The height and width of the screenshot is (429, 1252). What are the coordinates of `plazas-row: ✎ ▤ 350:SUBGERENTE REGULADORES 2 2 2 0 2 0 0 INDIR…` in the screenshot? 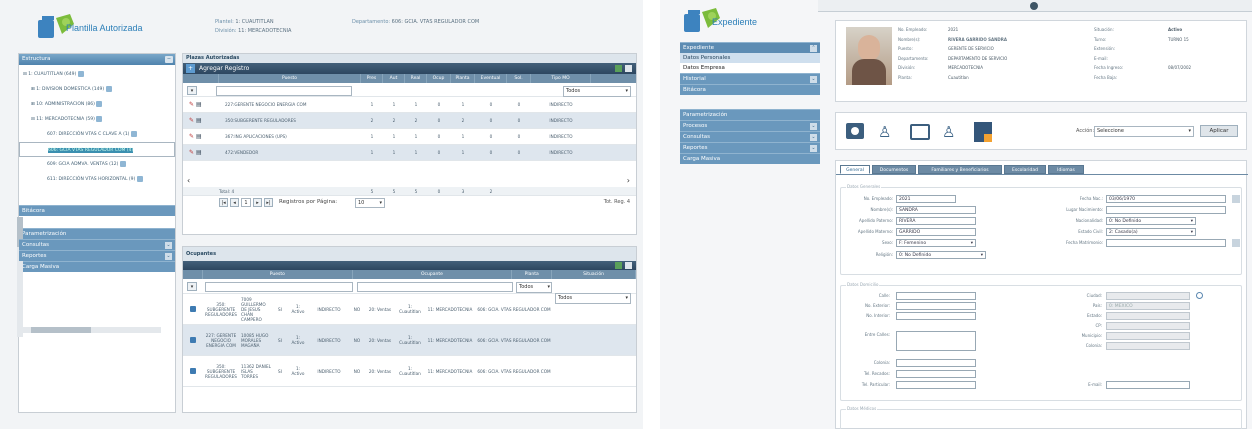 It's located at (409, 121).